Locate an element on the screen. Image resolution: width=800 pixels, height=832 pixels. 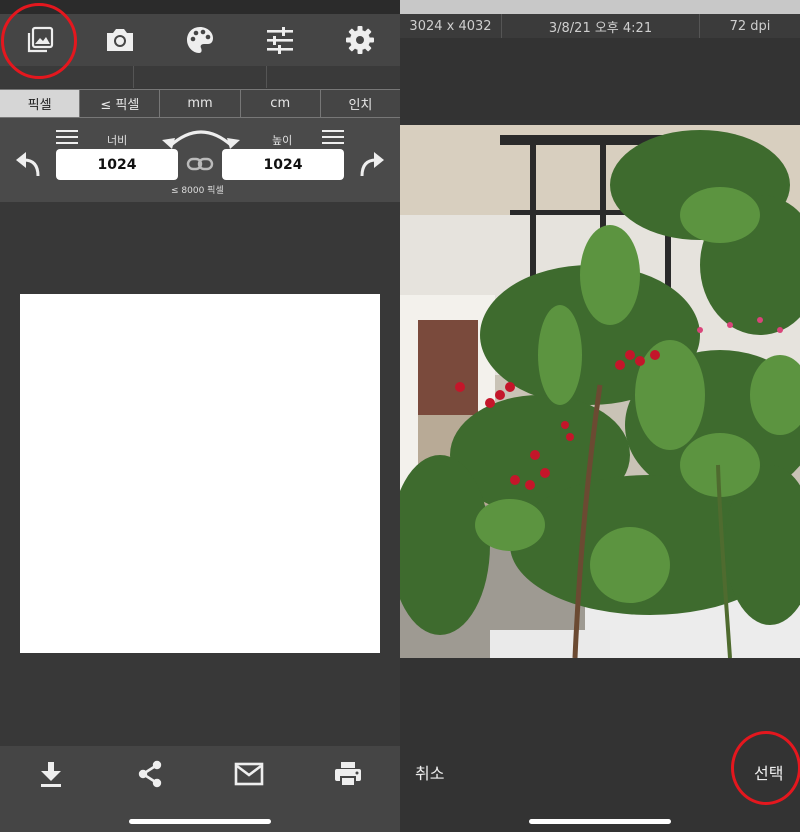
unit-tab-mm: mm is located at coordinates (200, 103).